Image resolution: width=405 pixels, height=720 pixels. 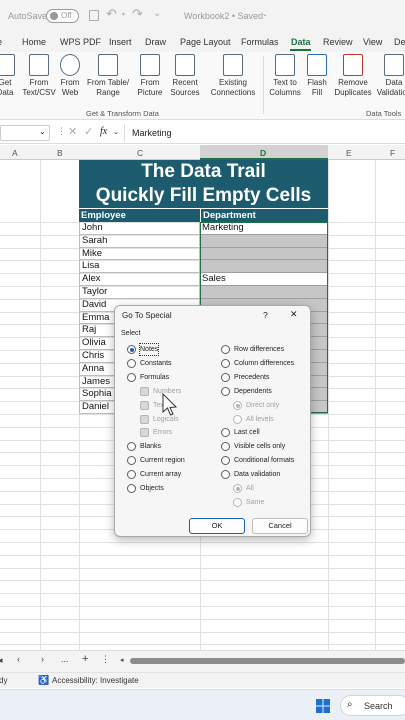 What do you see at coordinates (137, 14) in the screenshot?
I see `redo-icon: ↷` at bounding box center [137, 14].